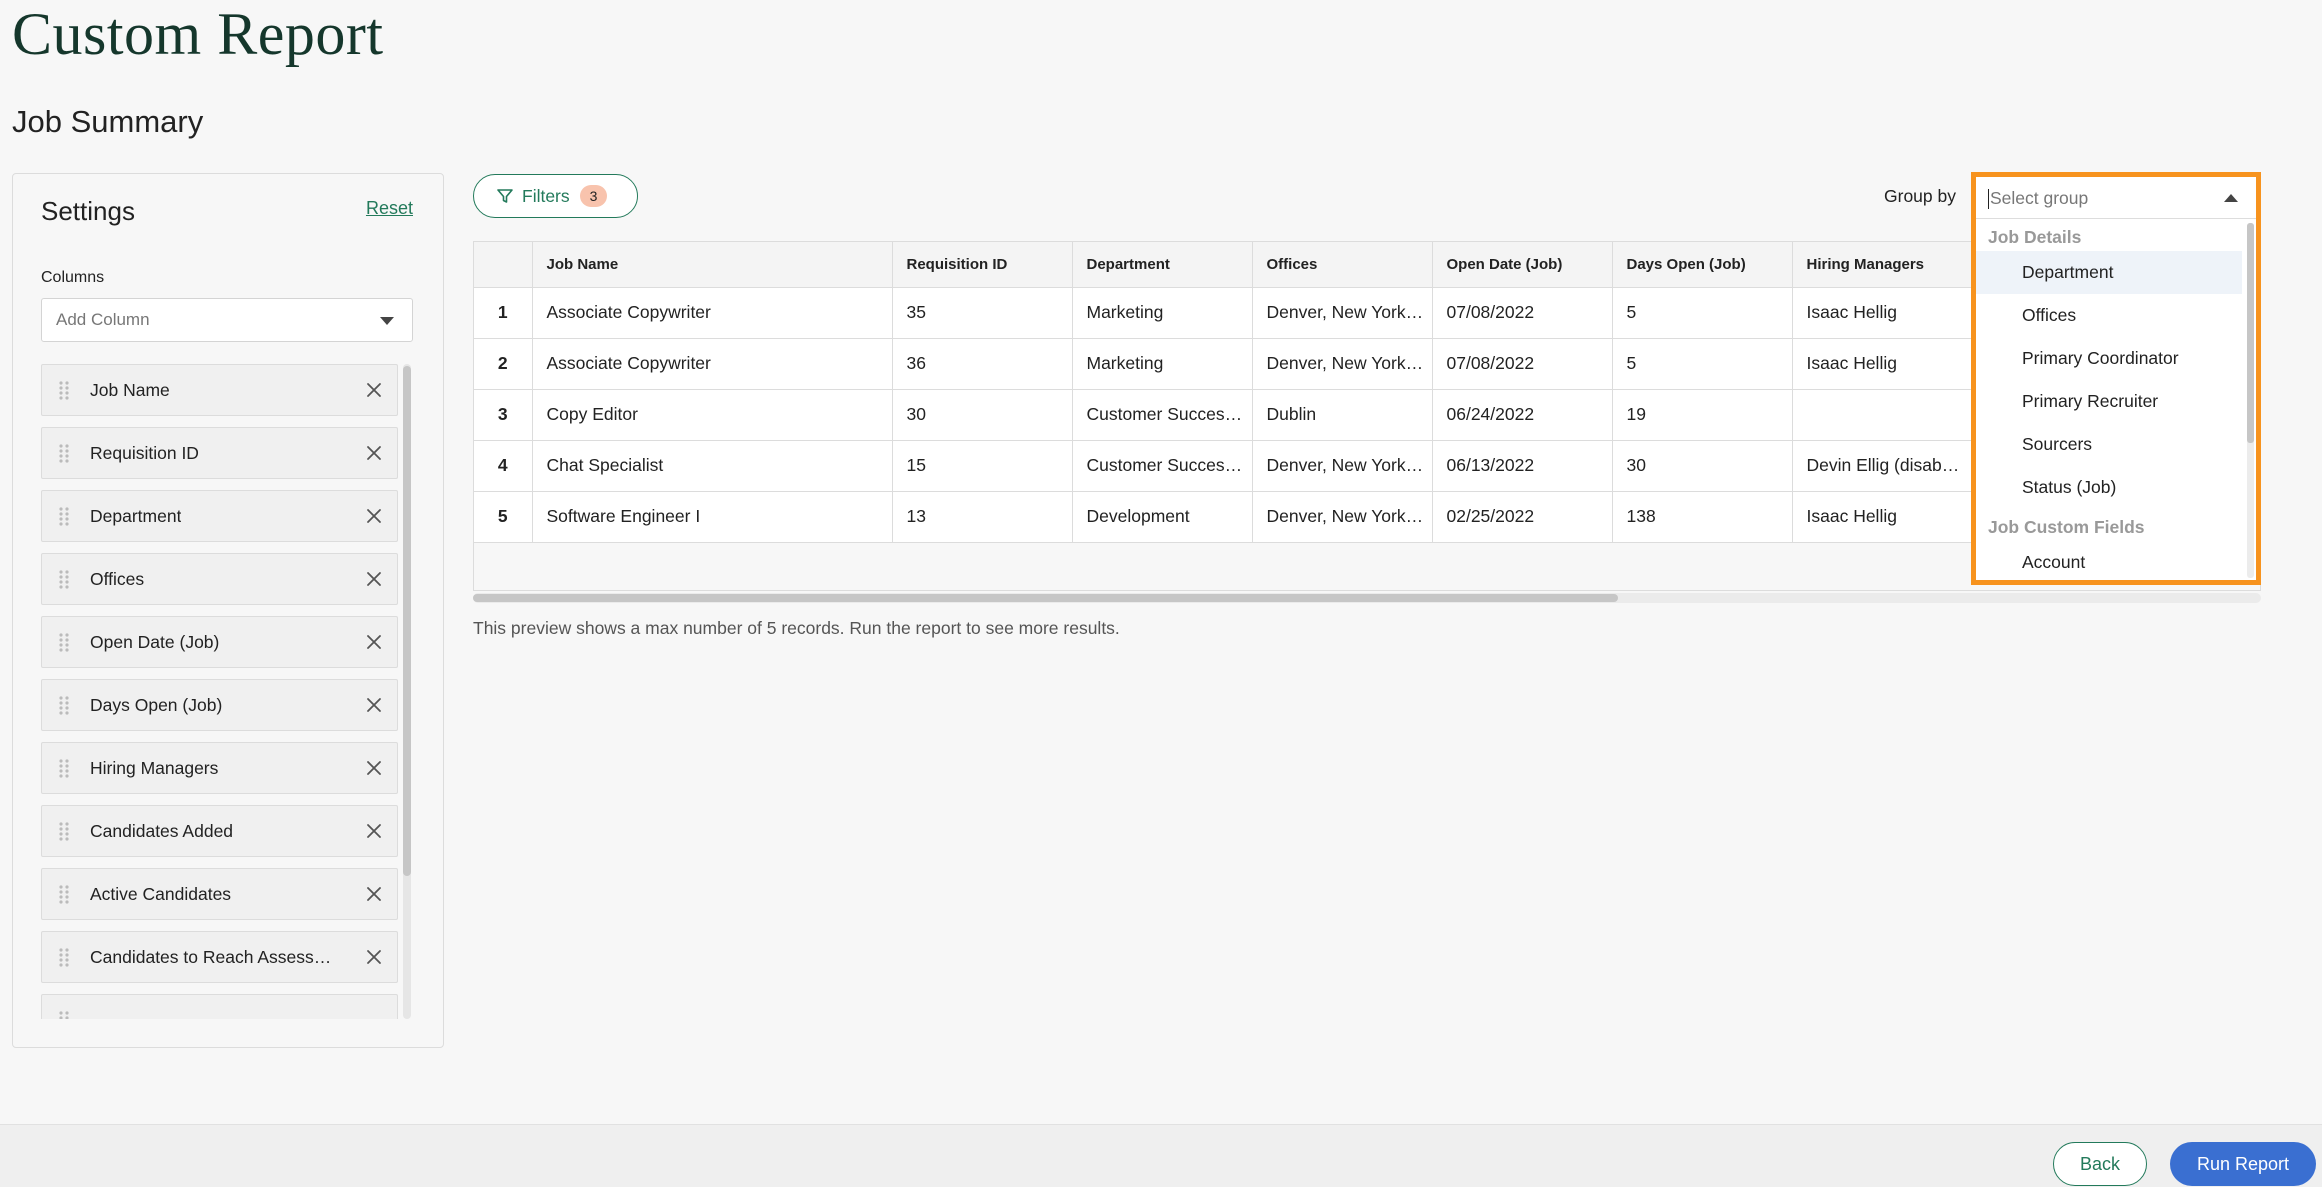 Image resolution: width=2322 pixels, height=1187 pixels. I want to click on run-report-button: Run Report, so click(2243, 1164).